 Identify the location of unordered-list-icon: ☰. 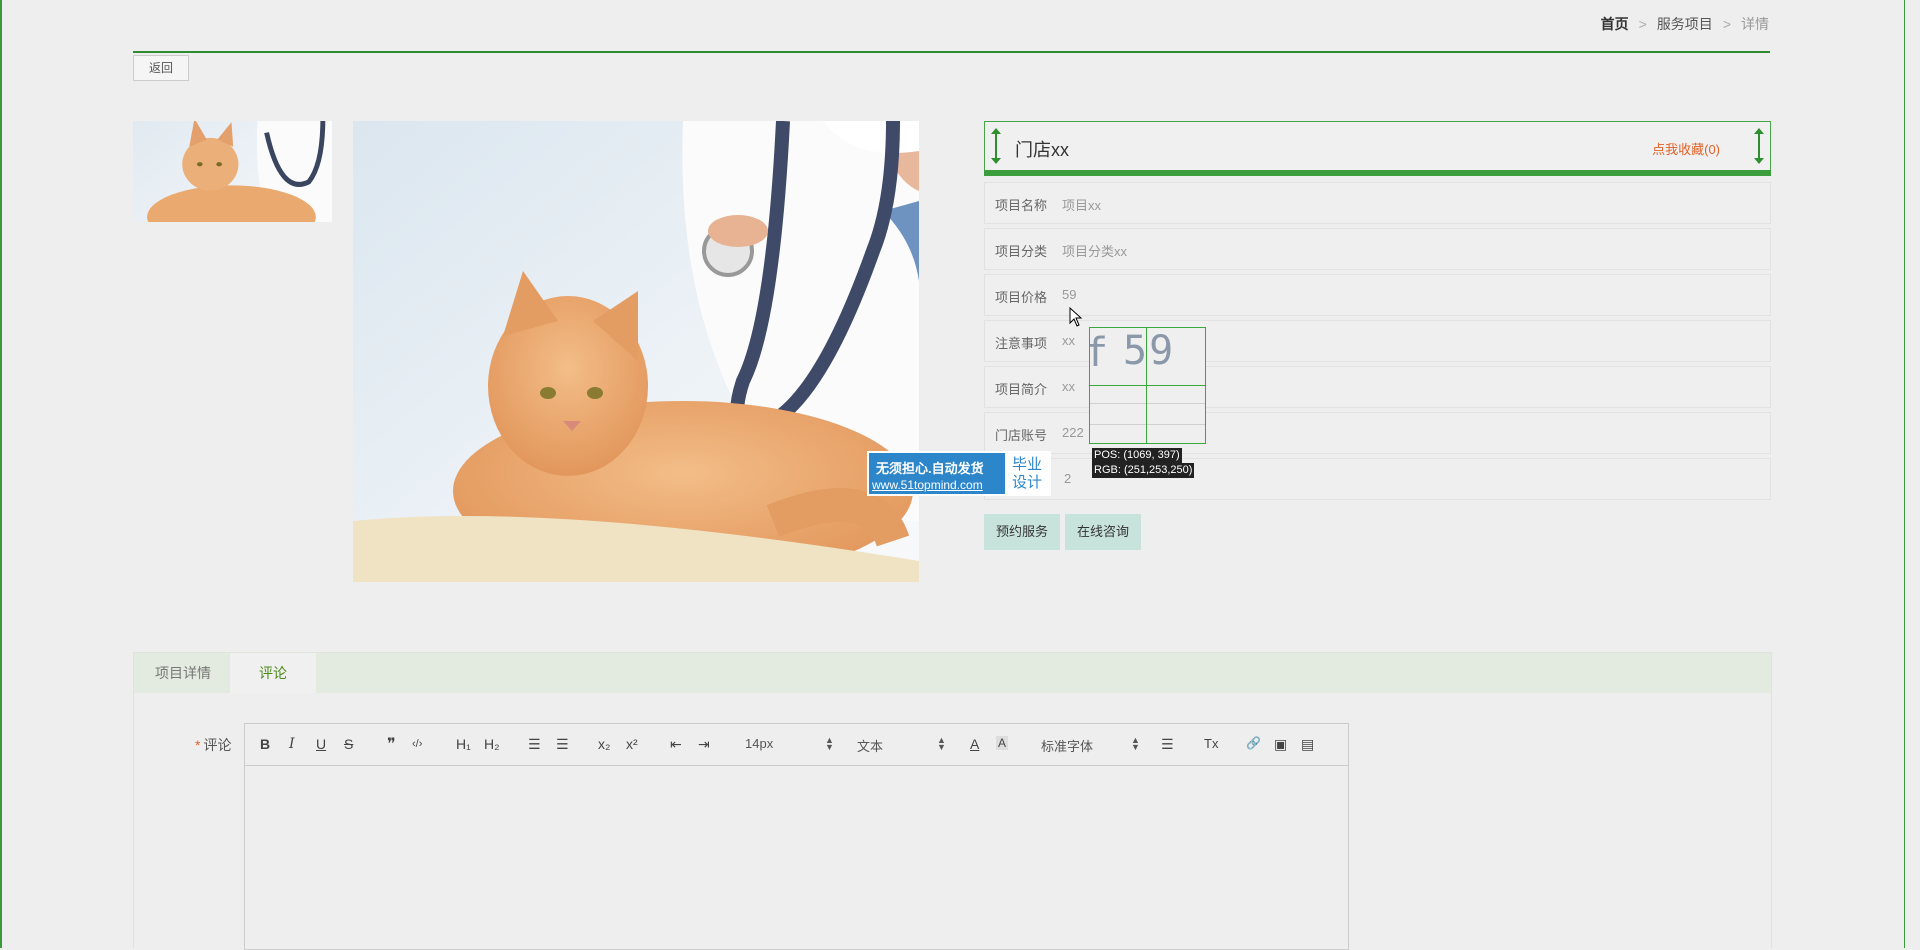
(562, 744).